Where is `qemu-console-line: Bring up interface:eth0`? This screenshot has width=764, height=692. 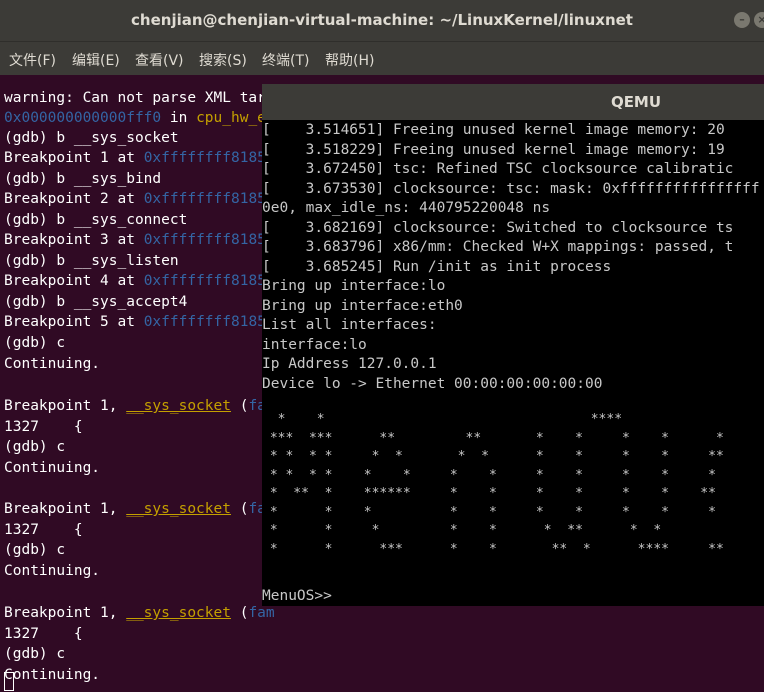 qemu-console-line: Bring up interface:eth0 is located at coordinates (362, 306).